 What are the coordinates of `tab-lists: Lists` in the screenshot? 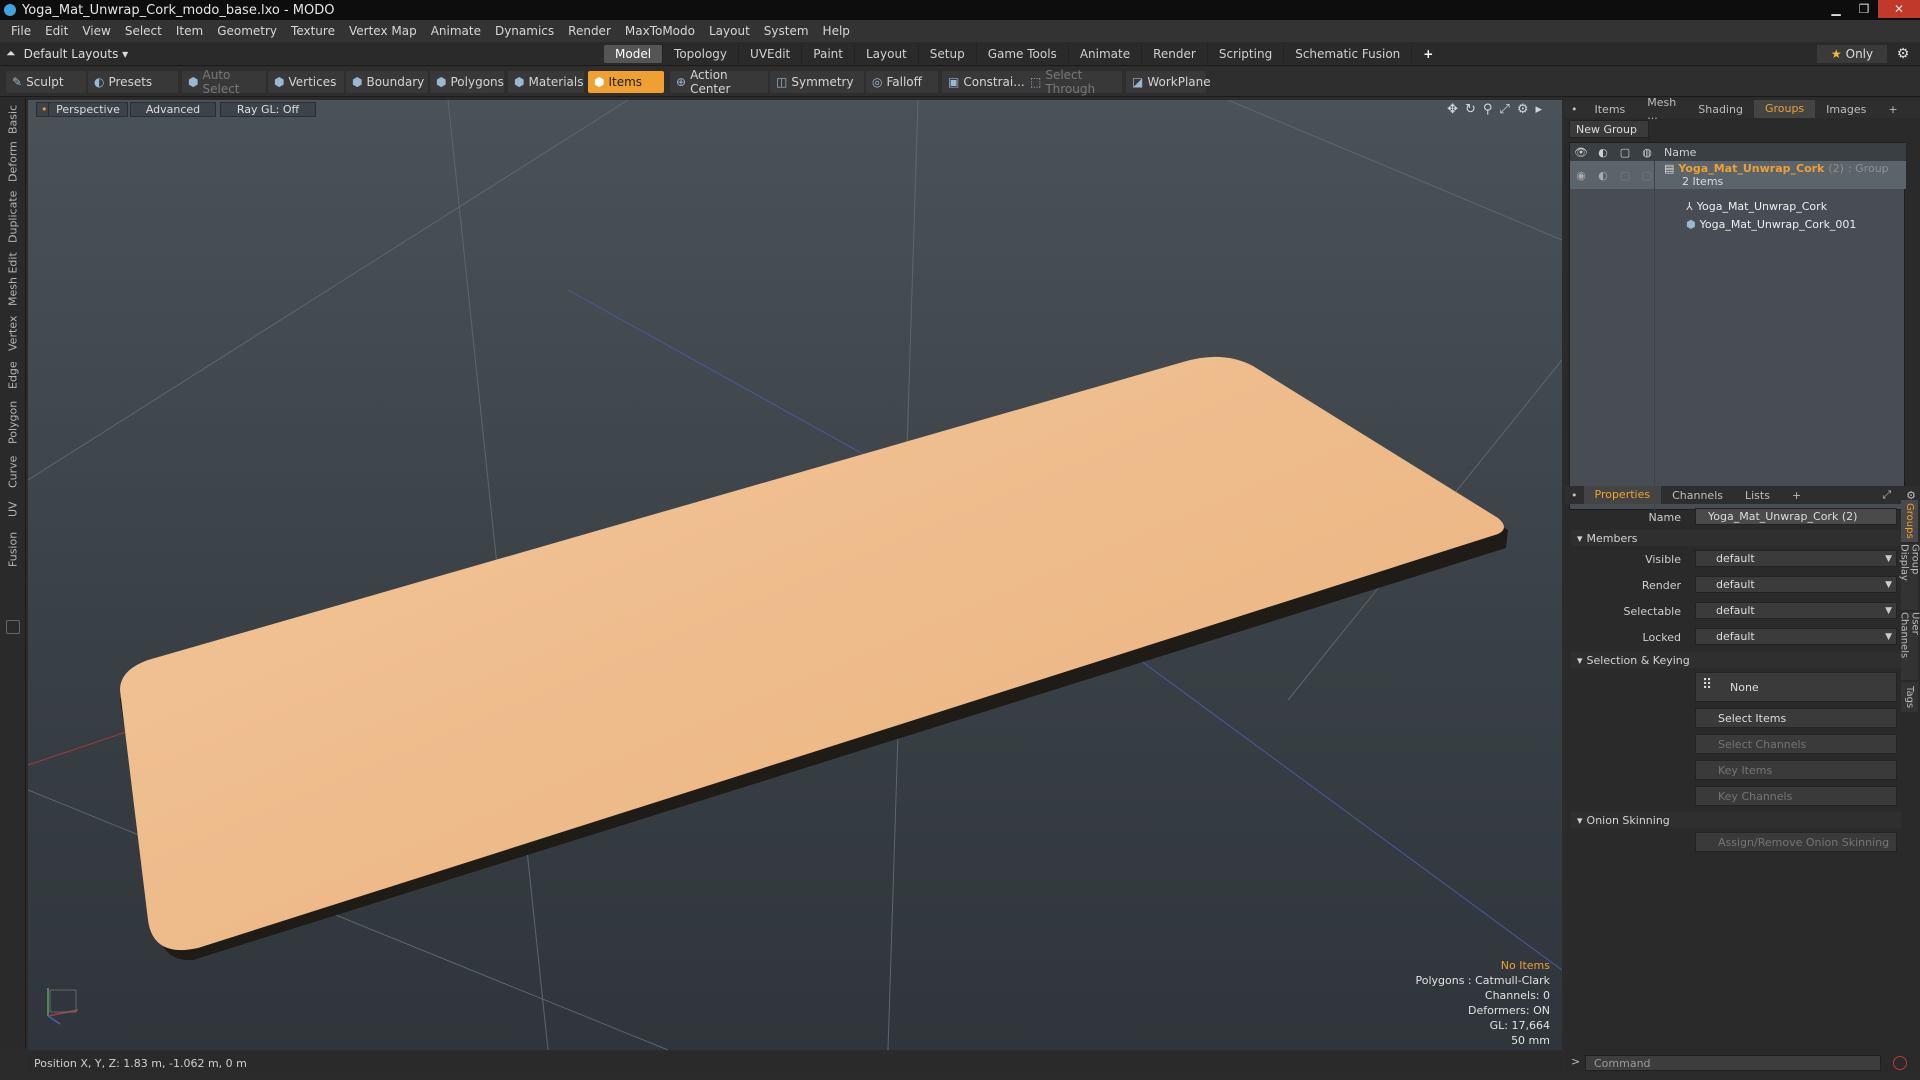 It's located at (1757, 495).